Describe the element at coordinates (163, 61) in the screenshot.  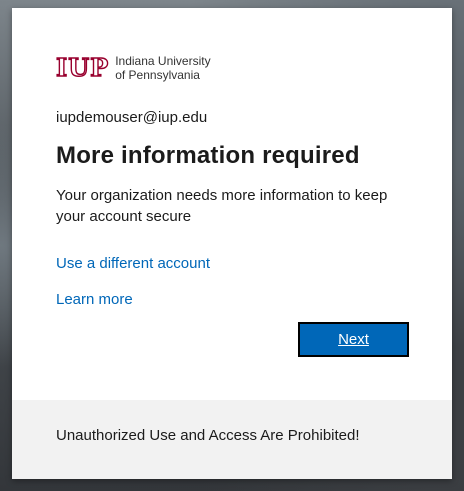
I see `logo-line-1: Indiana University` at that location.